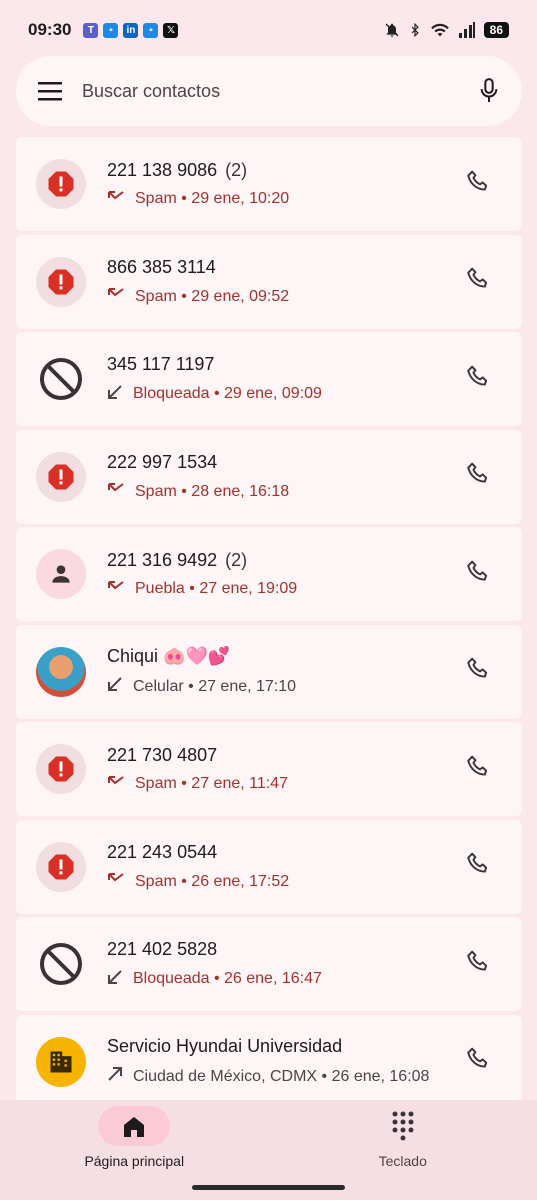 This screenshot has height=1200, width=537. What do you see at coordinates (282, 267) in the screenshot?
I see `caller-row: 866 385 3114` at bounding box center [282, 267].